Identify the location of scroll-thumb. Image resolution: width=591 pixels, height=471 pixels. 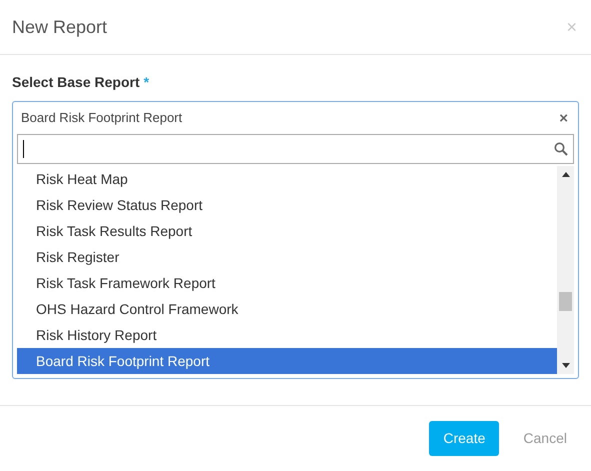
(565, 301).